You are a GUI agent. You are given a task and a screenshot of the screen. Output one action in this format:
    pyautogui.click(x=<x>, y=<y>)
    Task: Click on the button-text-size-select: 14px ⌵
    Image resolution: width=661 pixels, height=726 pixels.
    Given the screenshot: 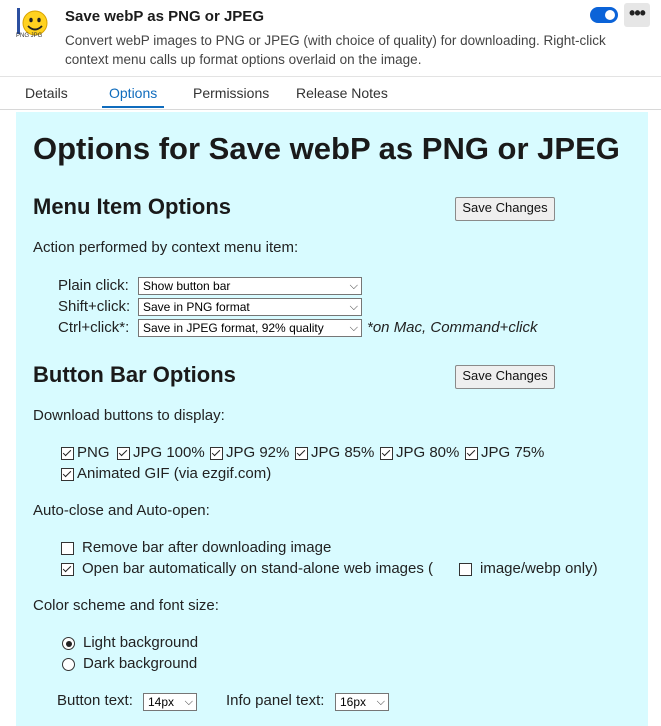 What is the action you would take?
    pyautogui.click(x=170, y=702)
    